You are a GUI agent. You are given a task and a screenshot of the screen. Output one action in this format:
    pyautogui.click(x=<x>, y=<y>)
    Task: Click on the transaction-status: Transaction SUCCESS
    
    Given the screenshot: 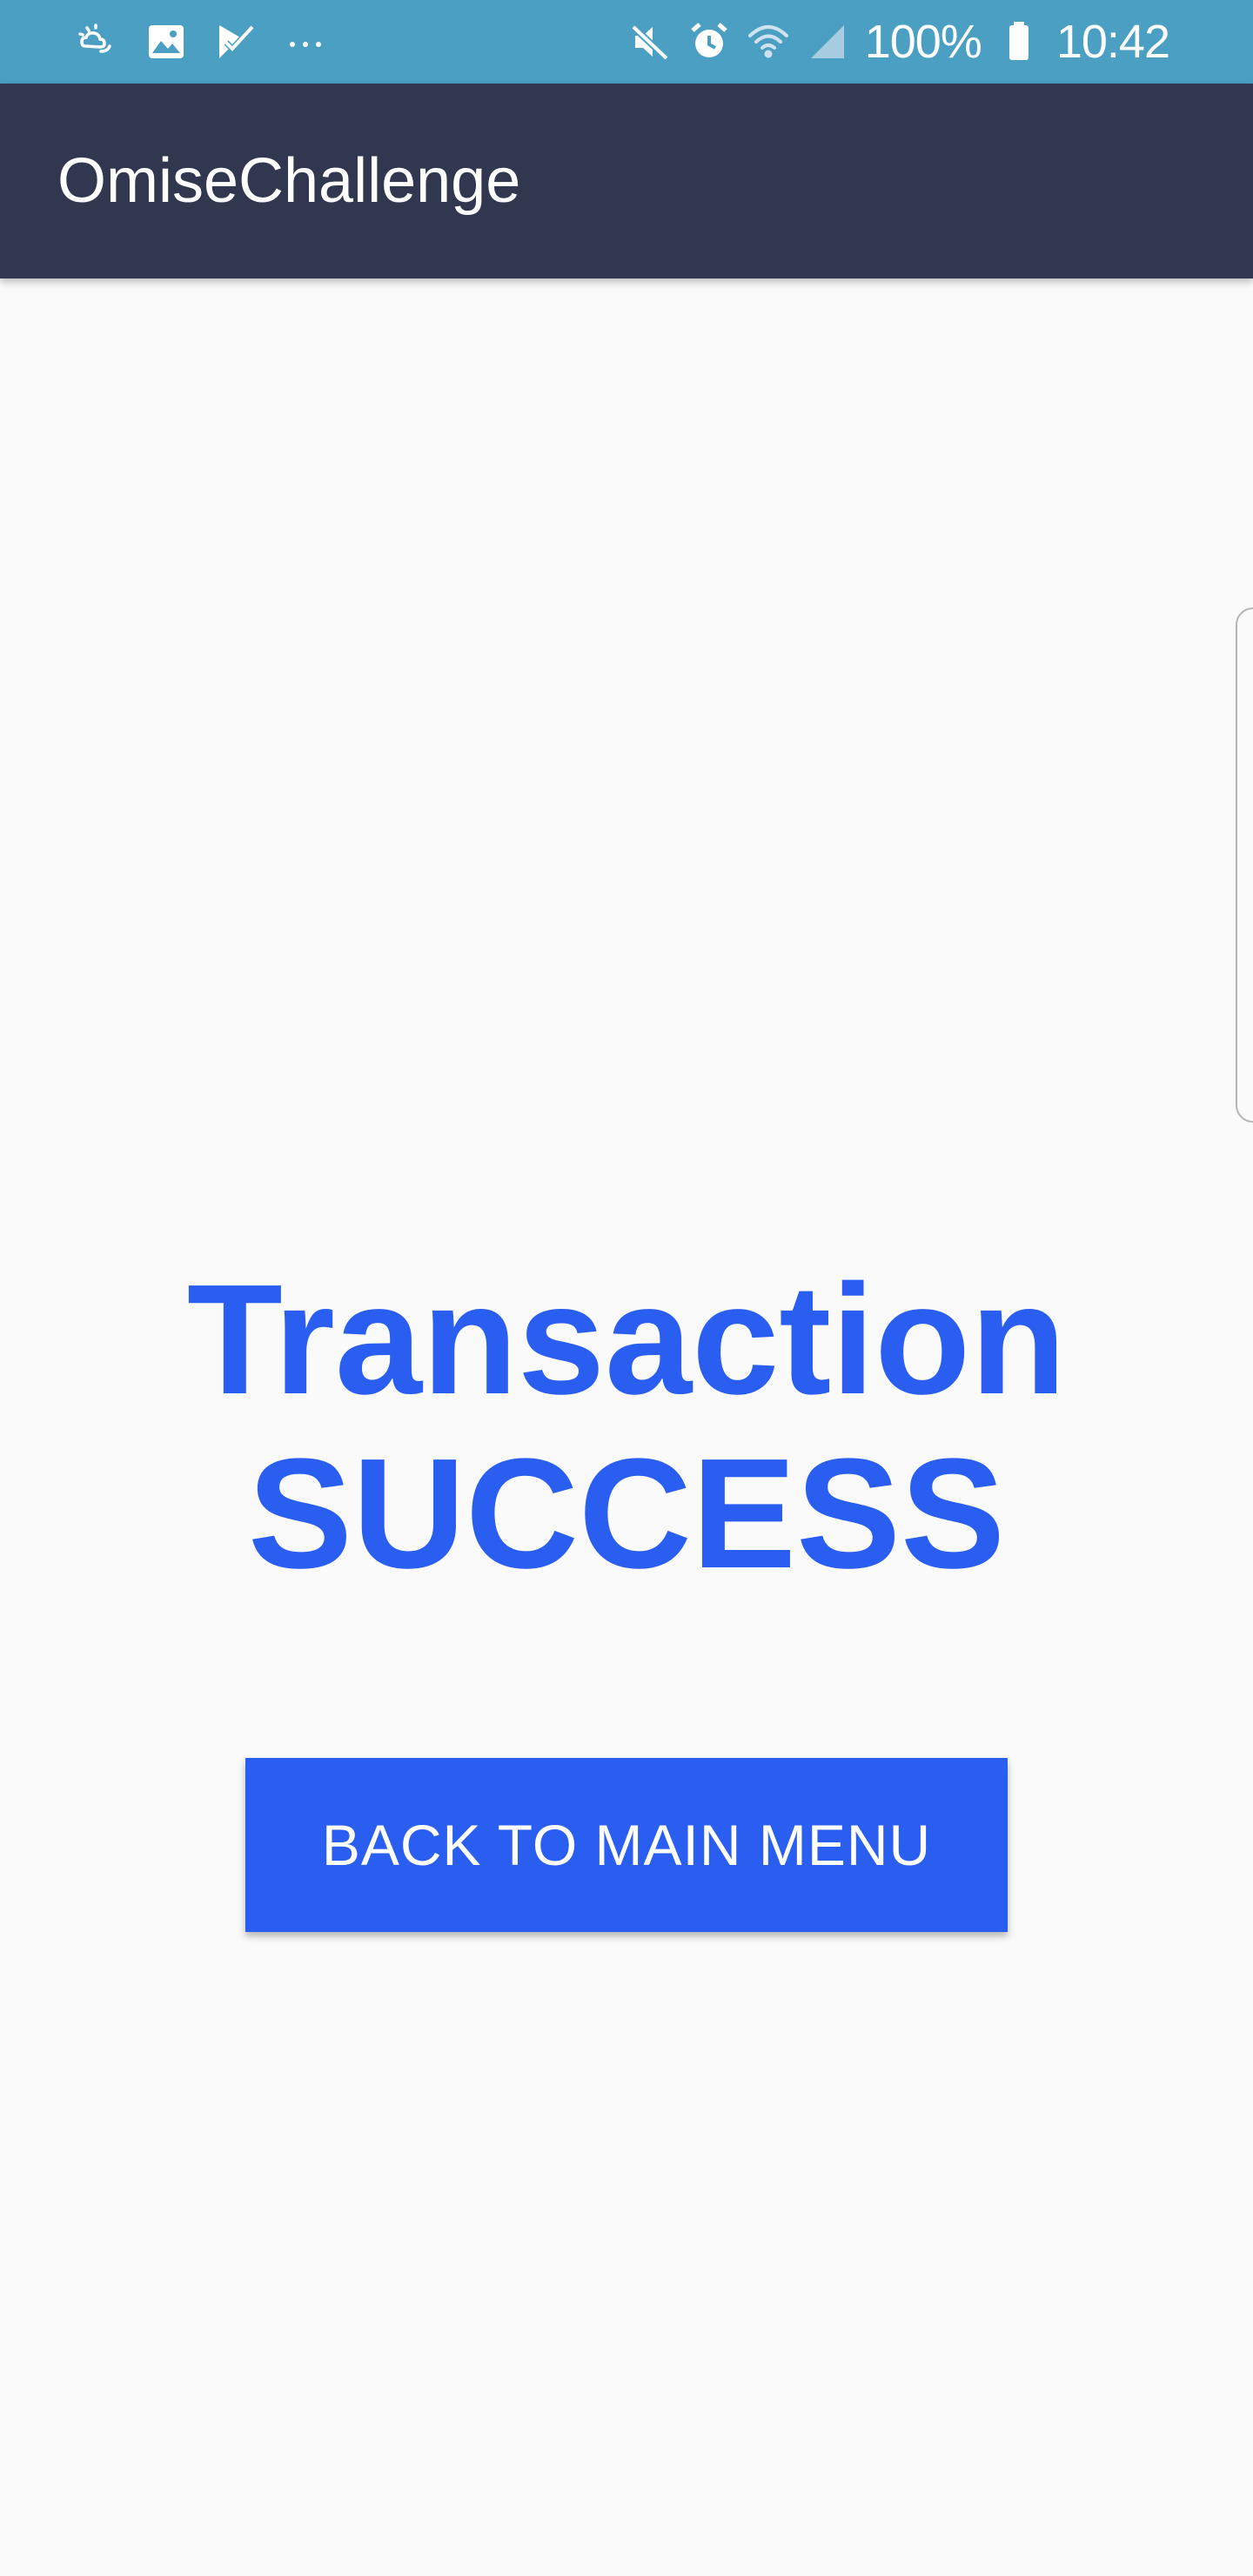 What is the action you would take?
    pyautogui.click(x=626, y=1427)
    